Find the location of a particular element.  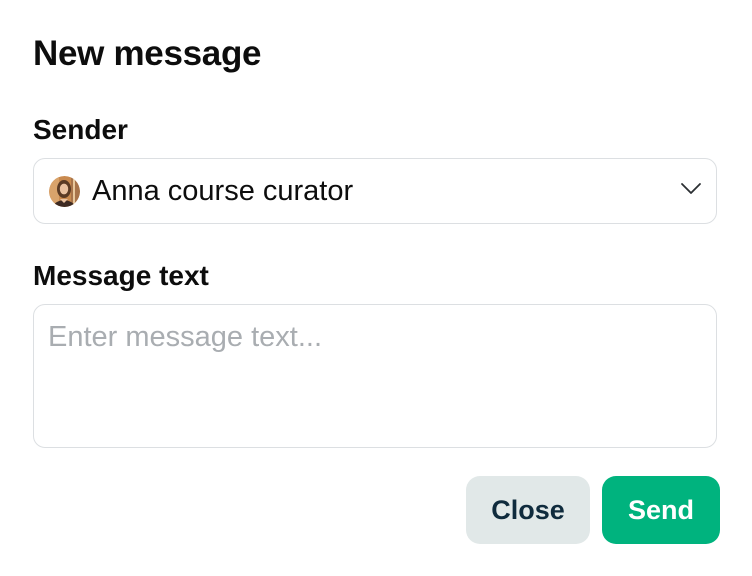

sender-label: Sender is located at coordinates (80, 129).